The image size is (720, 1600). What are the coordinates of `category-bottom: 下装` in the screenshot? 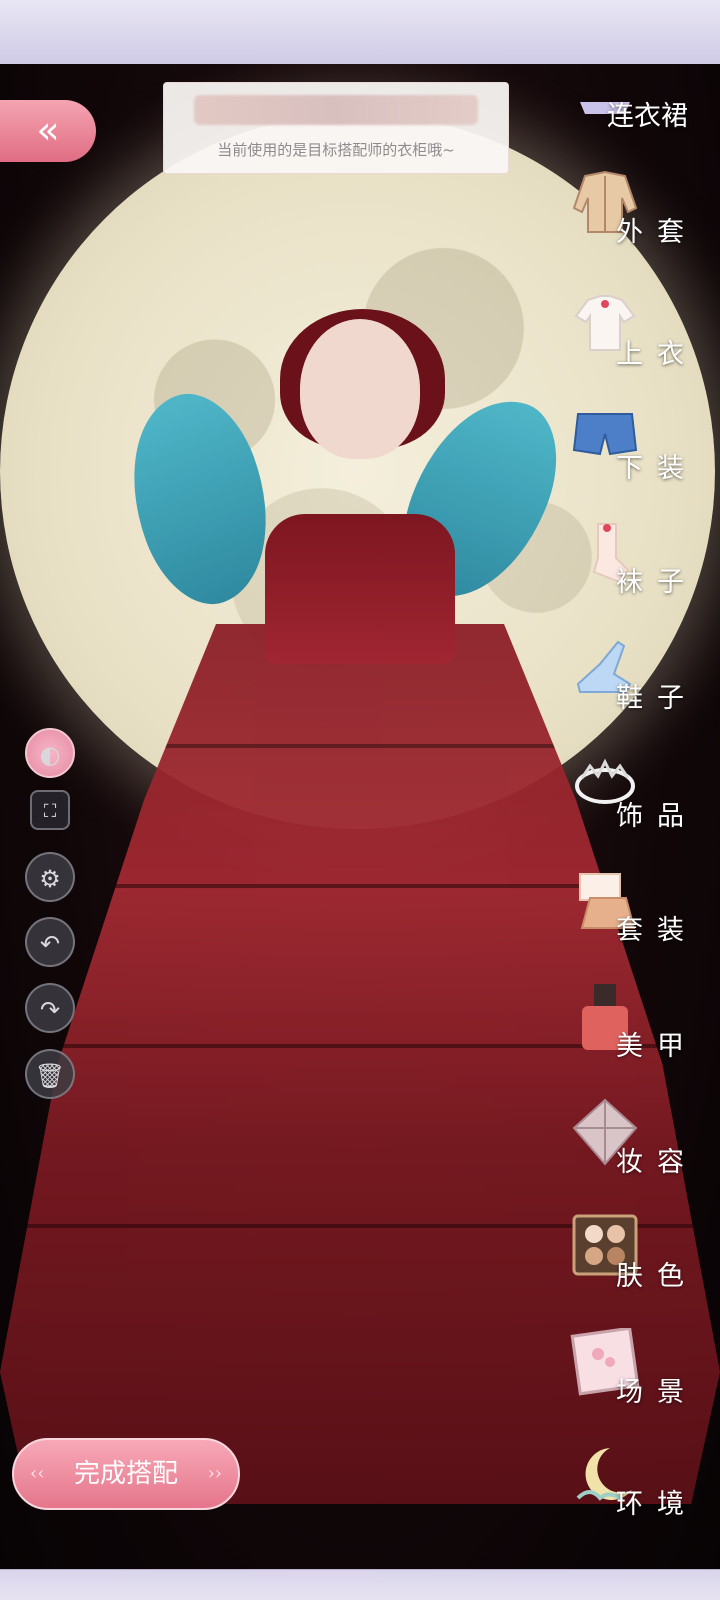 It's located at (640, 462).